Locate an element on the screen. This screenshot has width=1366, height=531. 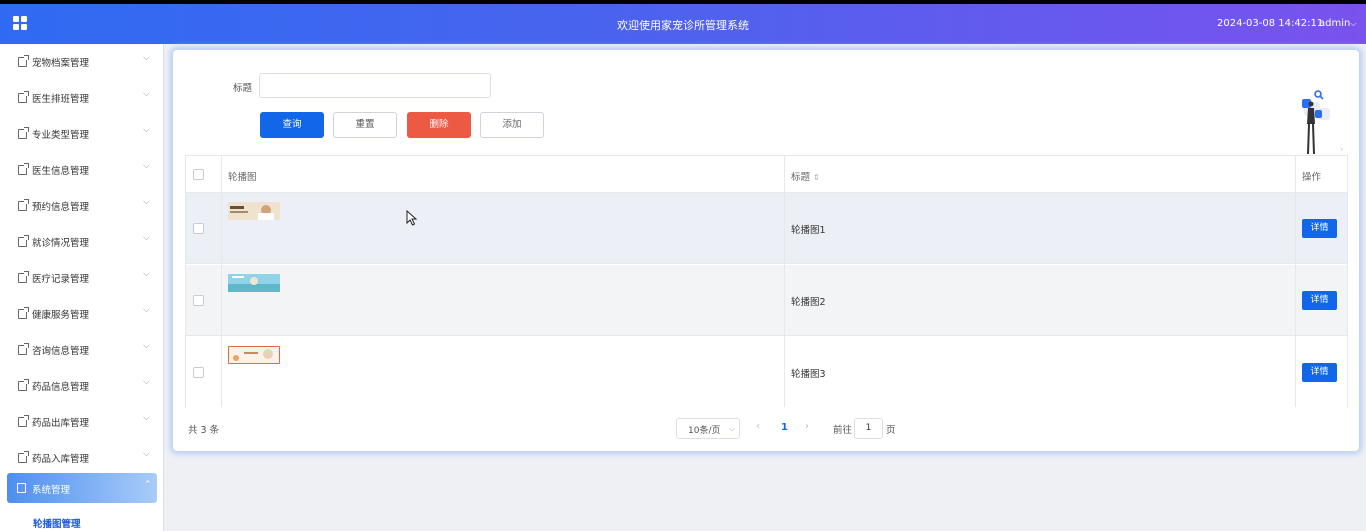
search-title-input is located at coordinates (375, 85).